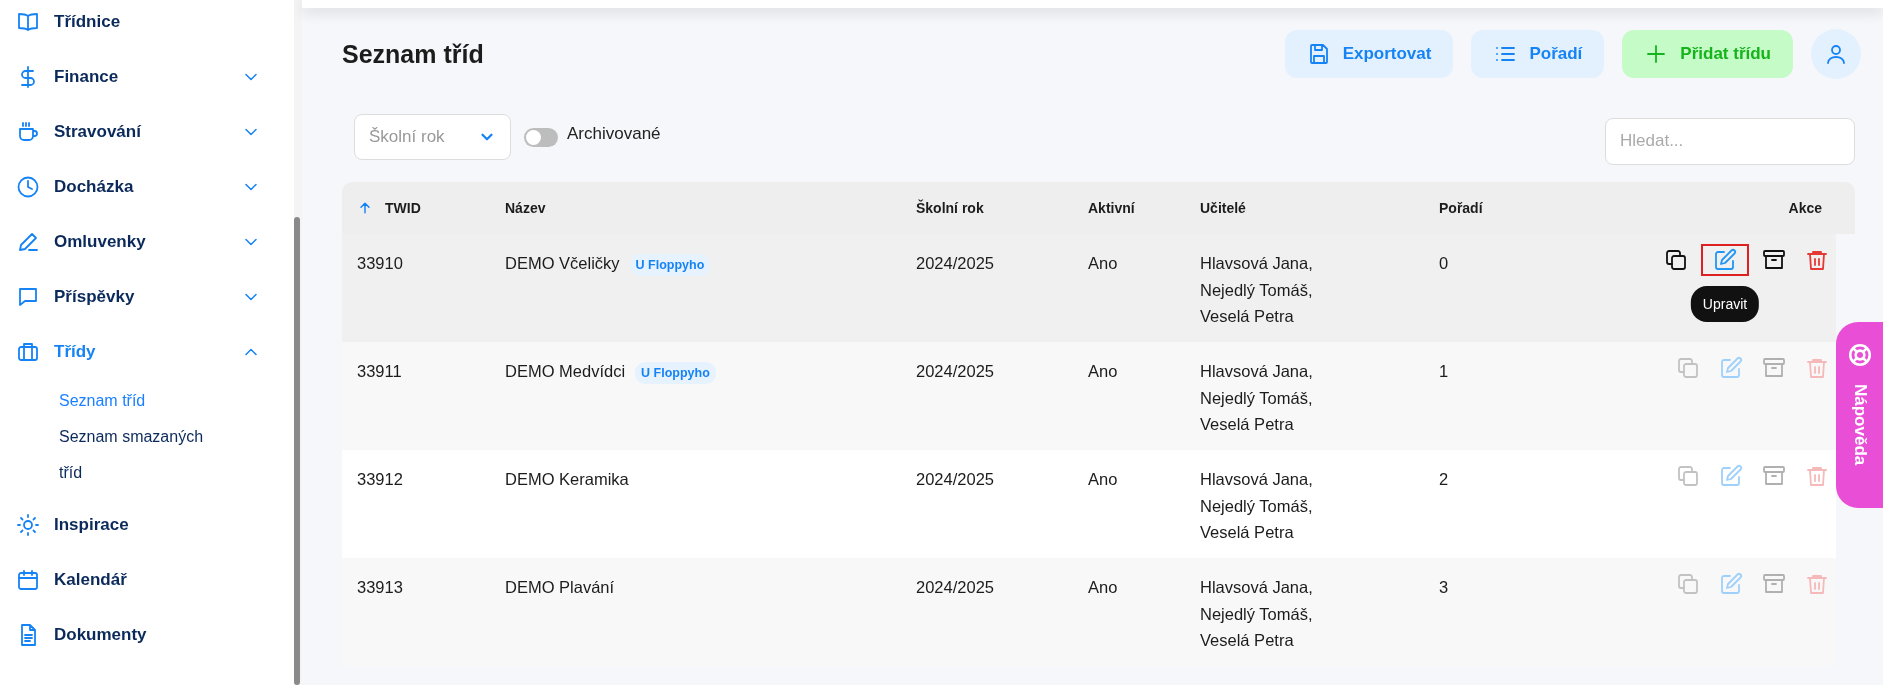 This screenshot has width=1883, height=685. What do you see at coordinates (413, 54) in the screenshot?
I see `page-title: Seznam tříd` at bounding box center [413, 54].